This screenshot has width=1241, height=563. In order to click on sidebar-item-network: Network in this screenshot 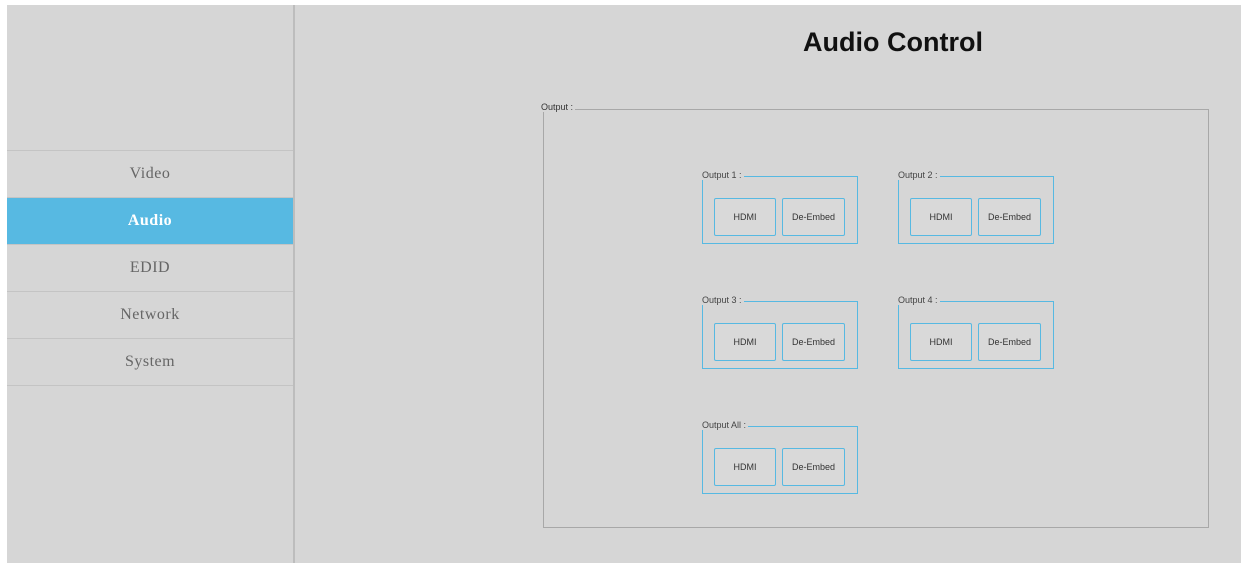, I will do `click(150, 315)`.